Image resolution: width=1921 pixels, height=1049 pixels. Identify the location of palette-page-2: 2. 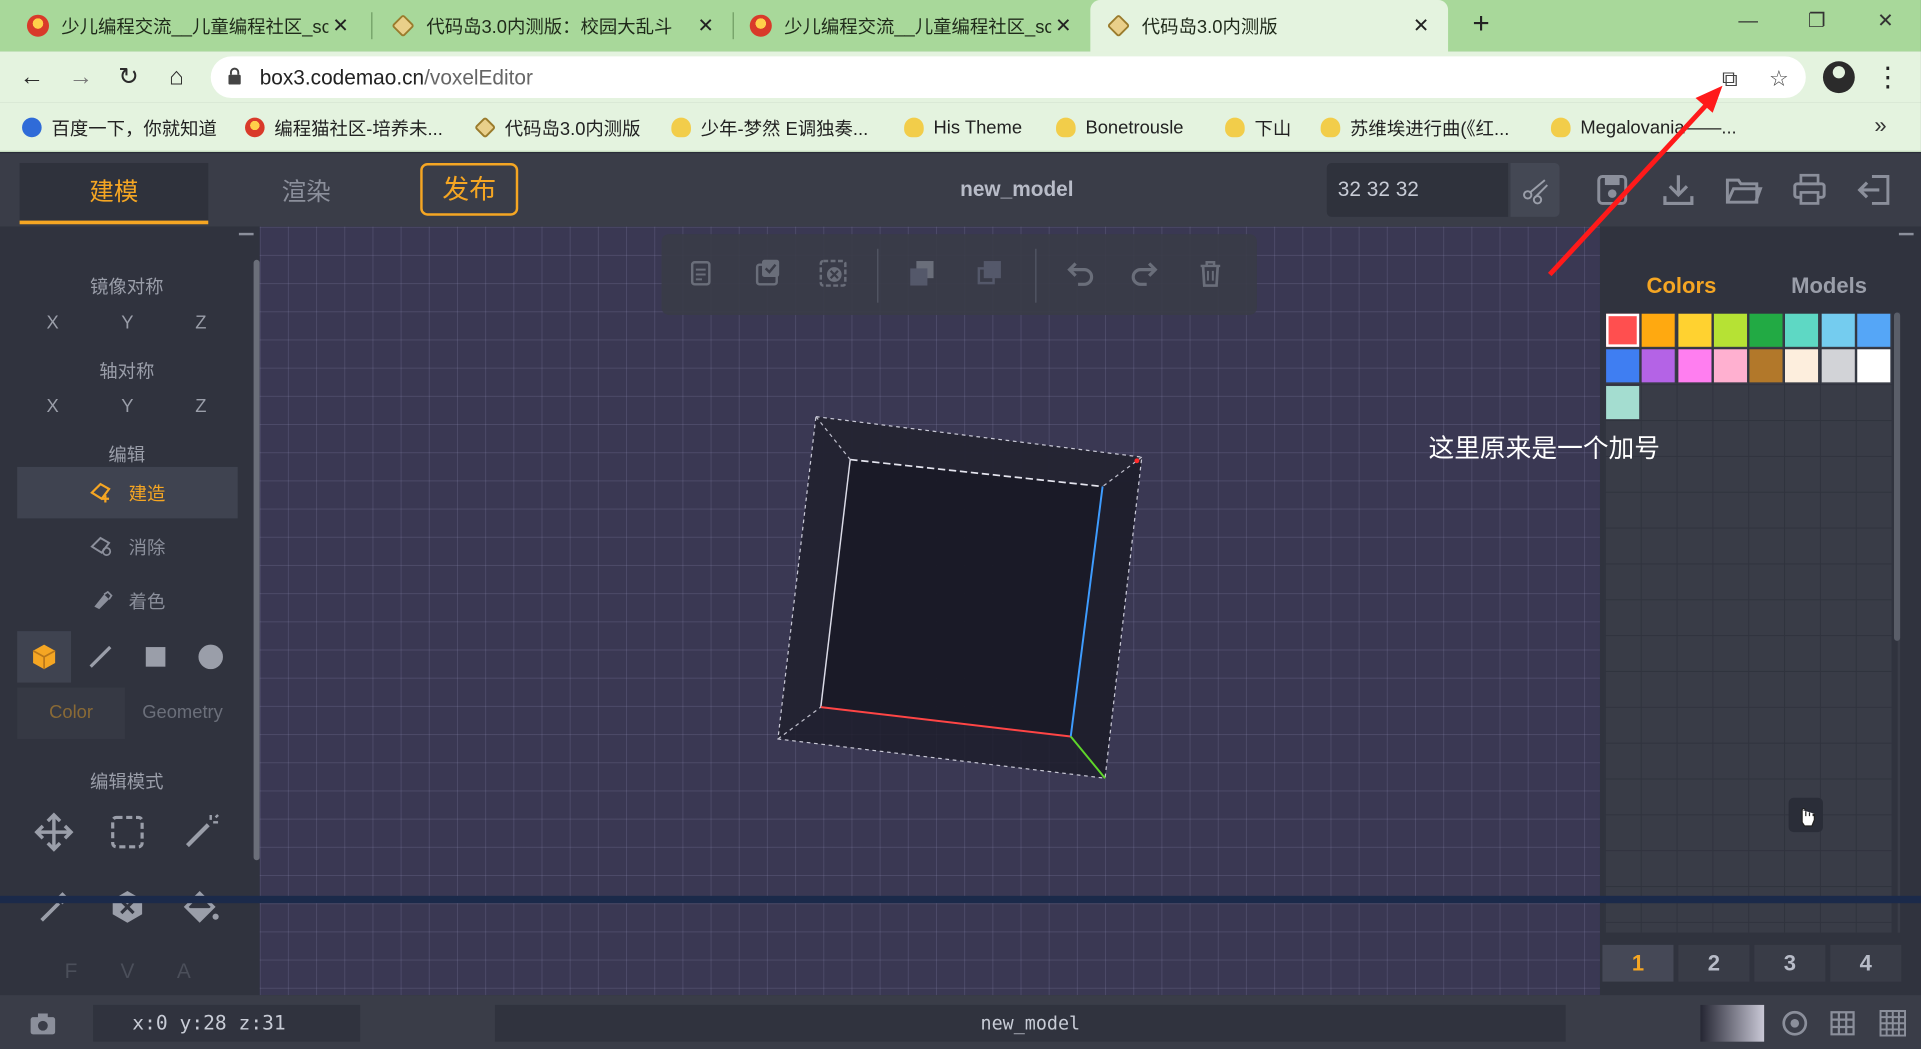
(1714, 963).